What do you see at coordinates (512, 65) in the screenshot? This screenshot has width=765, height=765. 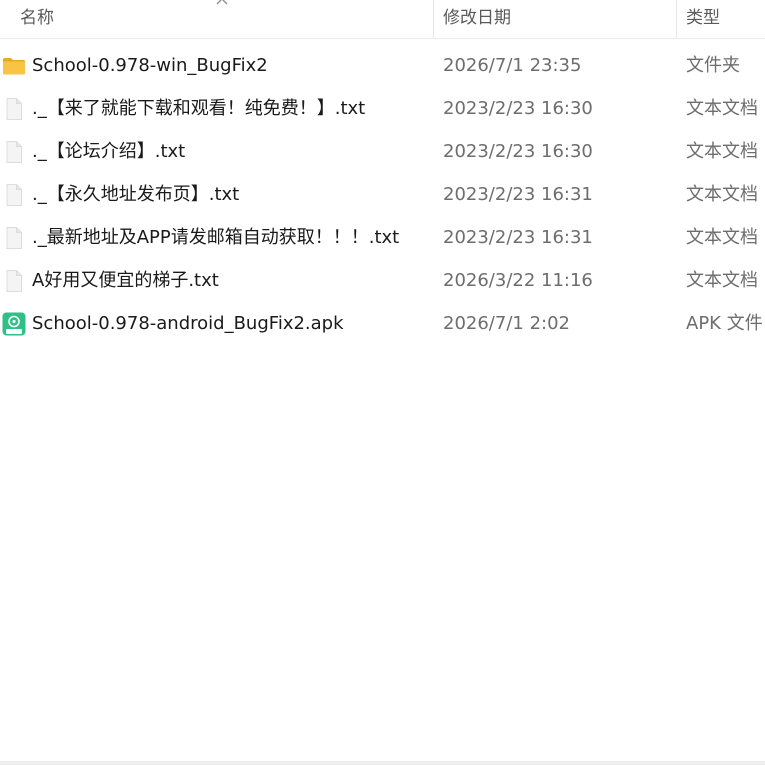 I see `file-date-modified: 2026/7/1 23:35` at bounding box center [512, 65].